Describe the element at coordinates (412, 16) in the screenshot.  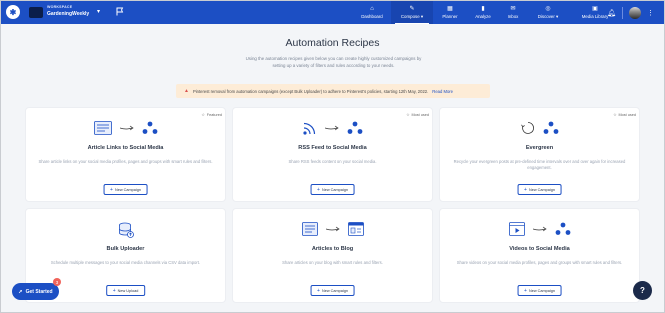
I see `nav-label: Compose ▾` at that location.